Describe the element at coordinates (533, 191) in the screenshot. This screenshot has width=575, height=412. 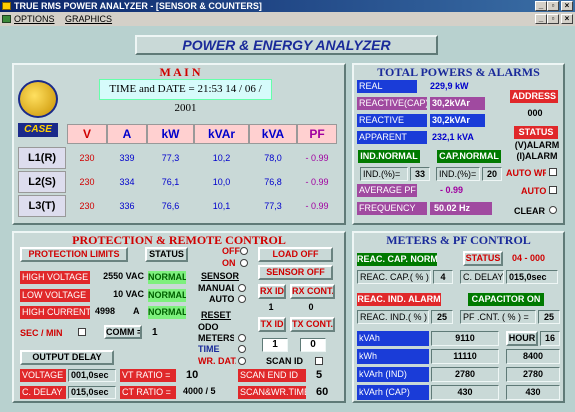
I see `auto-label: AUTO` at that location.